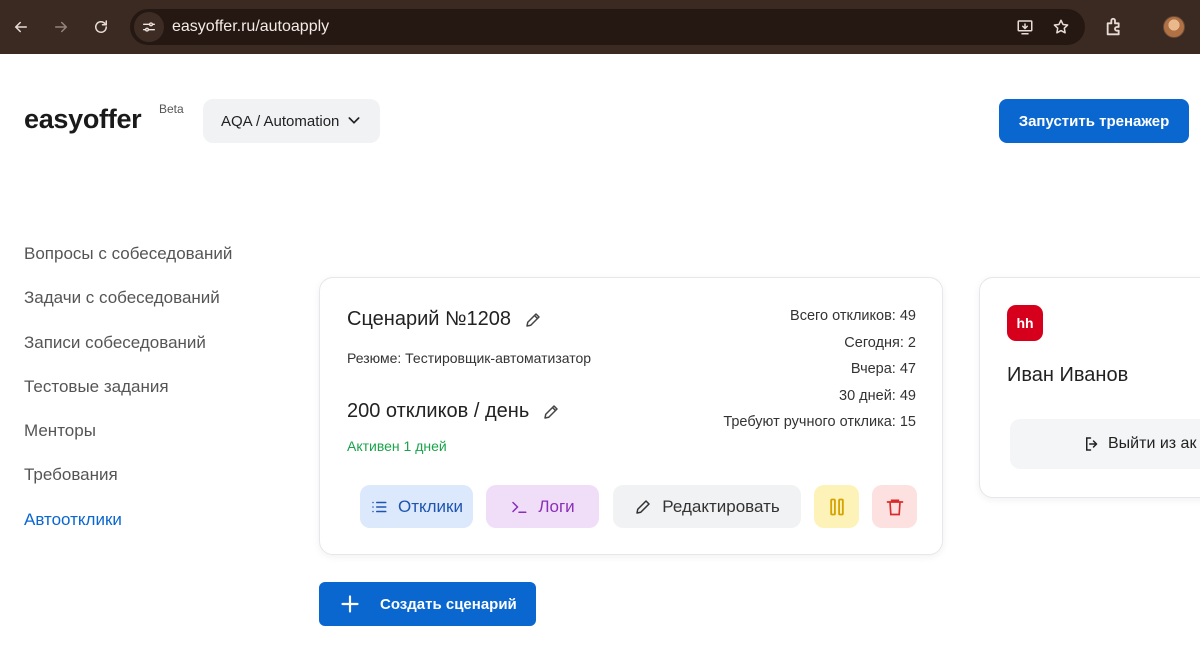  Describe the element at coordinates (149, 27) in the screenshot. I see `site-settings-icon` at that location.